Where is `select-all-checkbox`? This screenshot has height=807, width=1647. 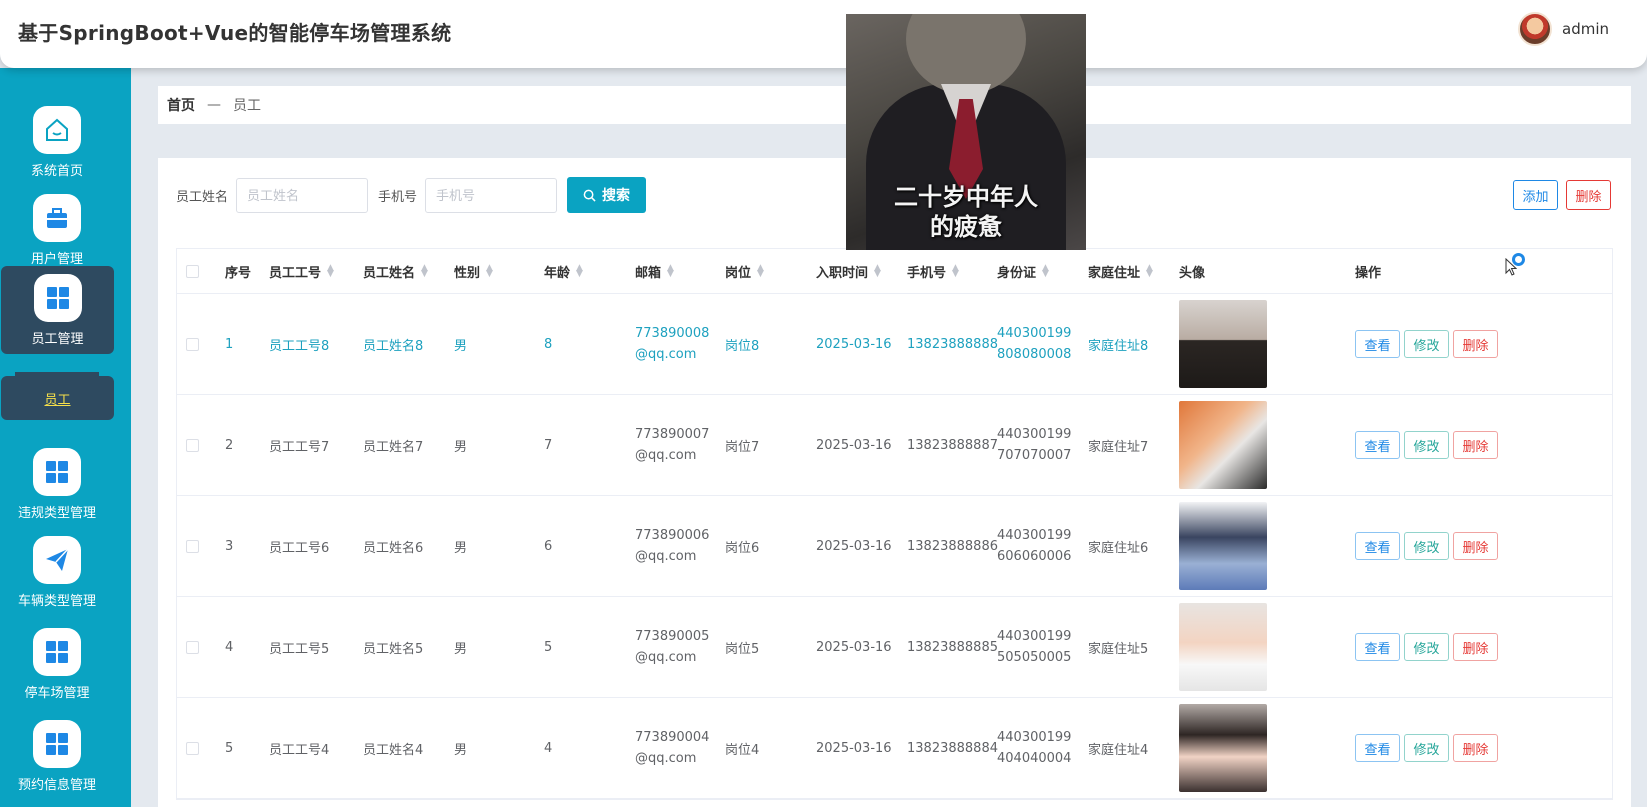
select-all-checkbox is located at coordinates (192, 271).